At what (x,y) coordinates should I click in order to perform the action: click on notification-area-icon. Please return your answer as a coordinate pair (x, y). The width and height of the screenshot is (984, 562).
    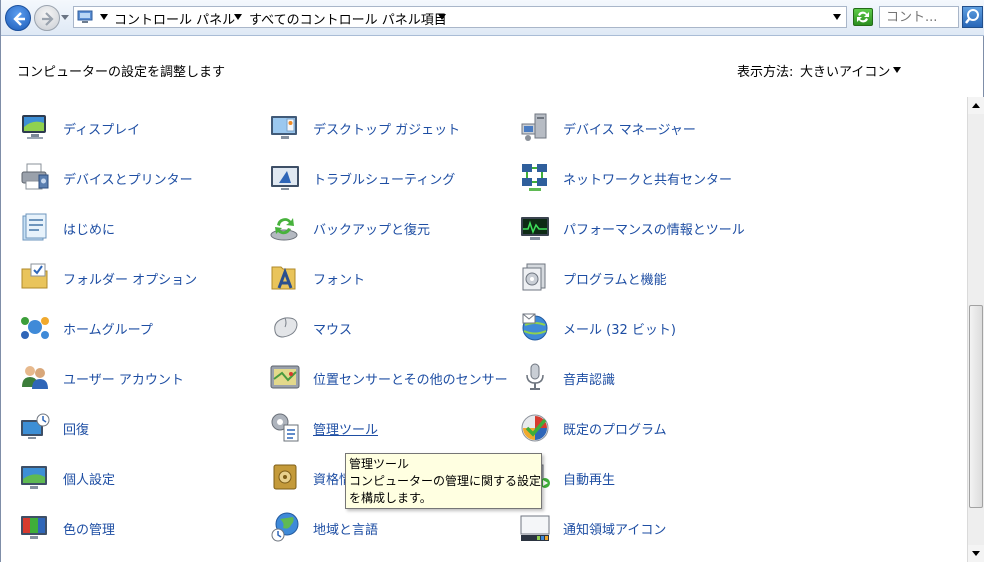
    Looking at the image, I should click on (535, 528).